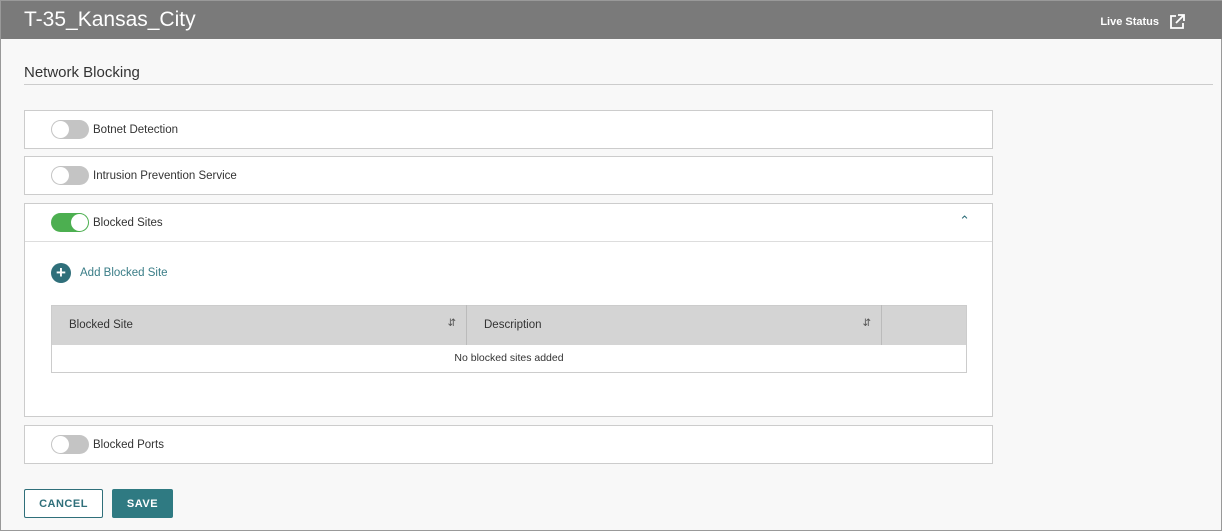 This screenshot has height=531, width=1222. I want to click on panel-label: Botnet Detection, so click(136, 129).